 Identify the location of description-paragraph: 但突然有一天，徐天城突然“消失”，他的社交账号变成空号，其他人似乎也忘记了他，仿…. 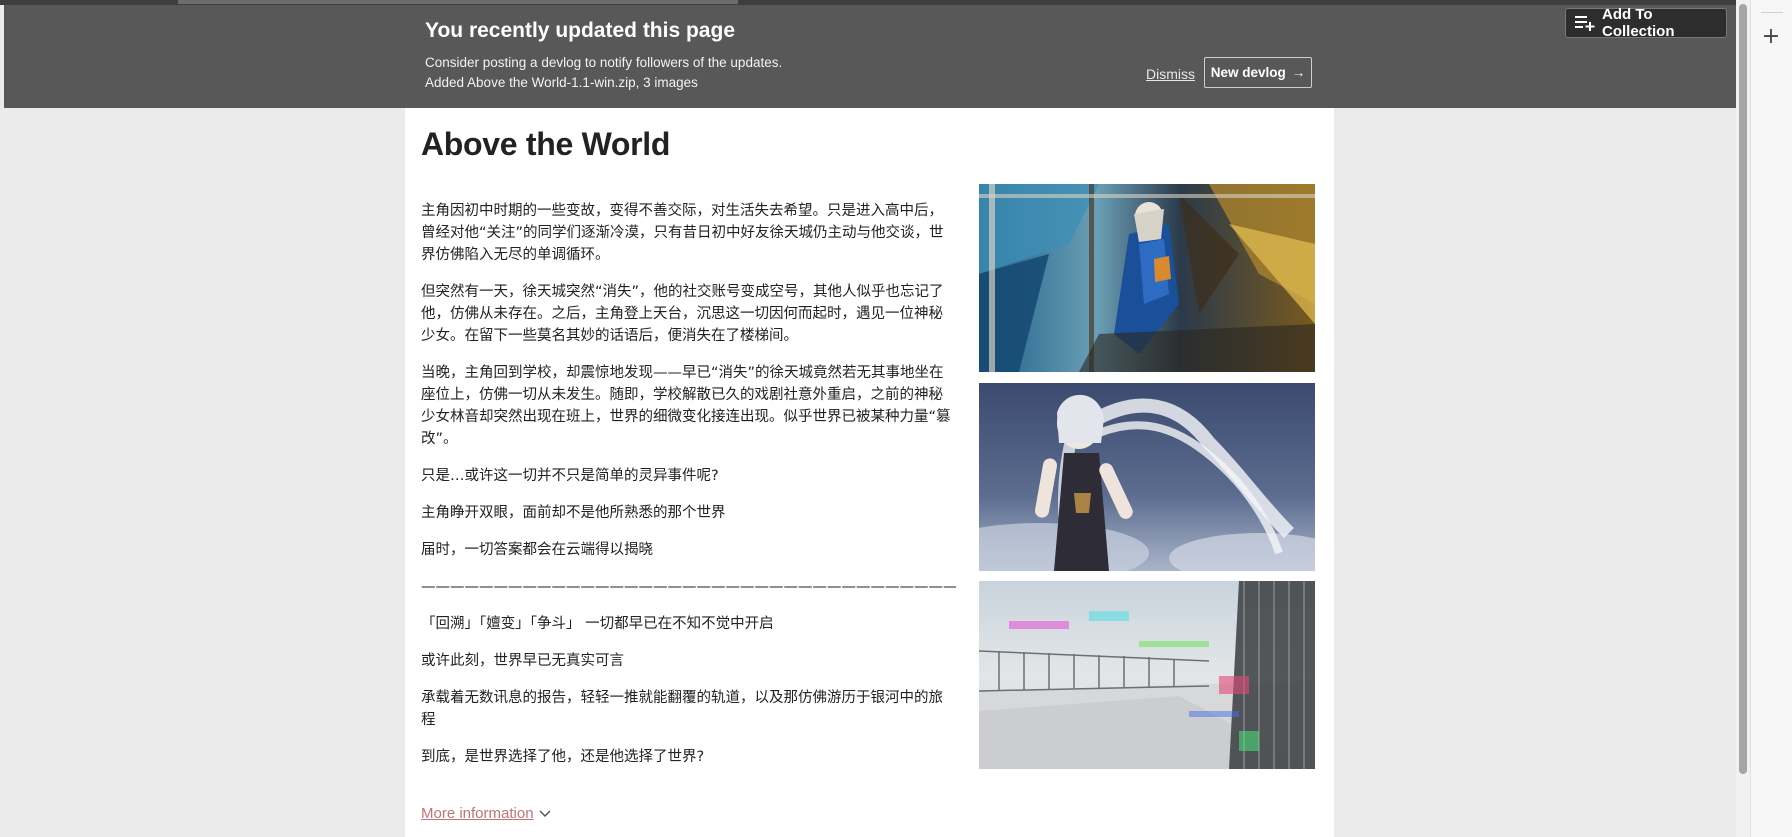
(682, 314).